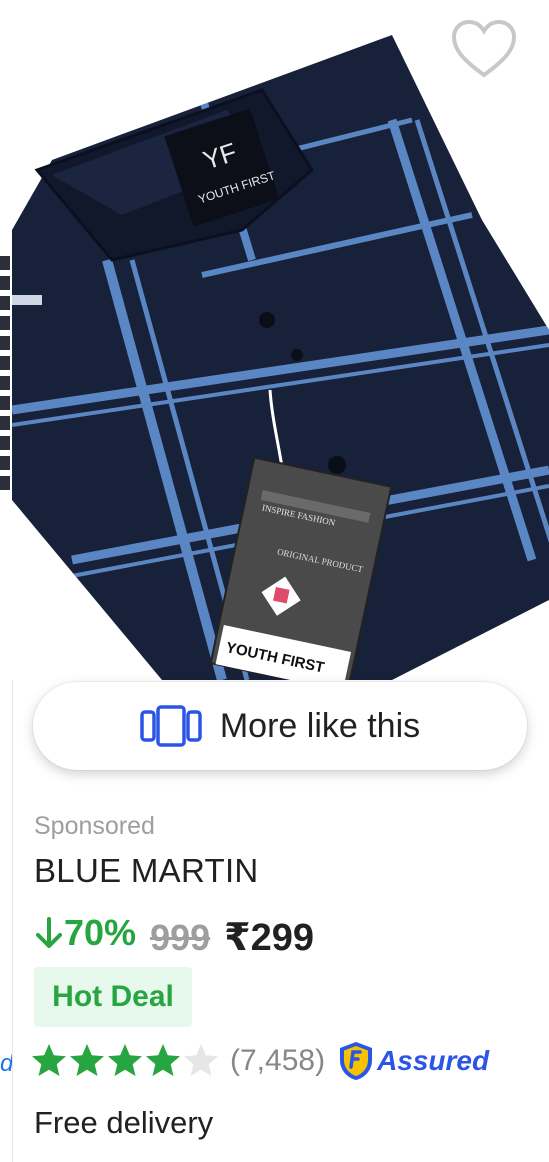 Image resolution: width=549 pixels, height=1162 pixels. Describe the element at coordinates (146, 871) in the screenshot. I see `product-brand: BLUE MARTIN` at that location.